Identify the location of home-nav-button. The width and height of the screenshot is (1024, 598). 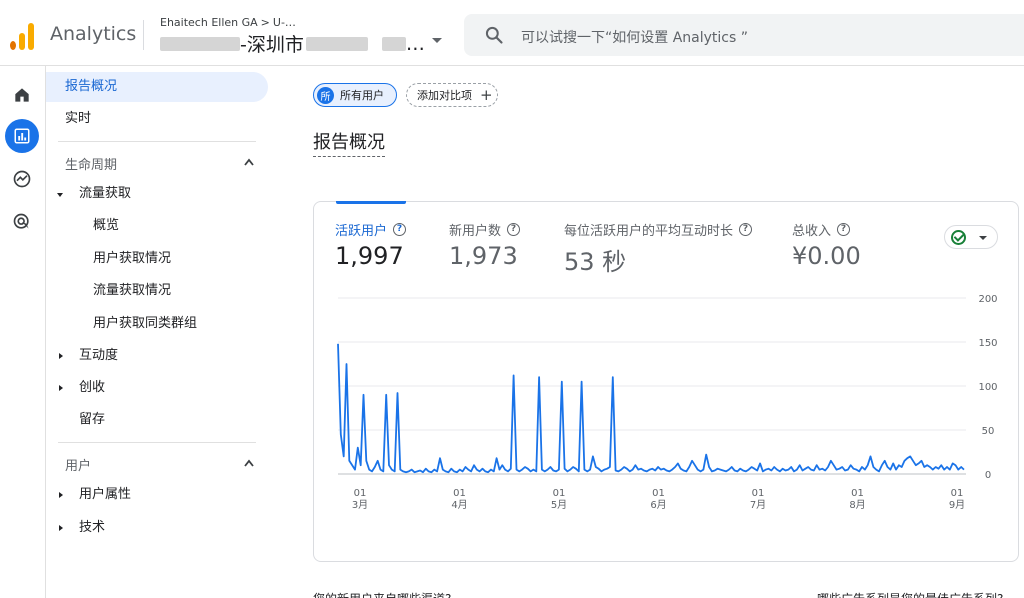
(22, 95).